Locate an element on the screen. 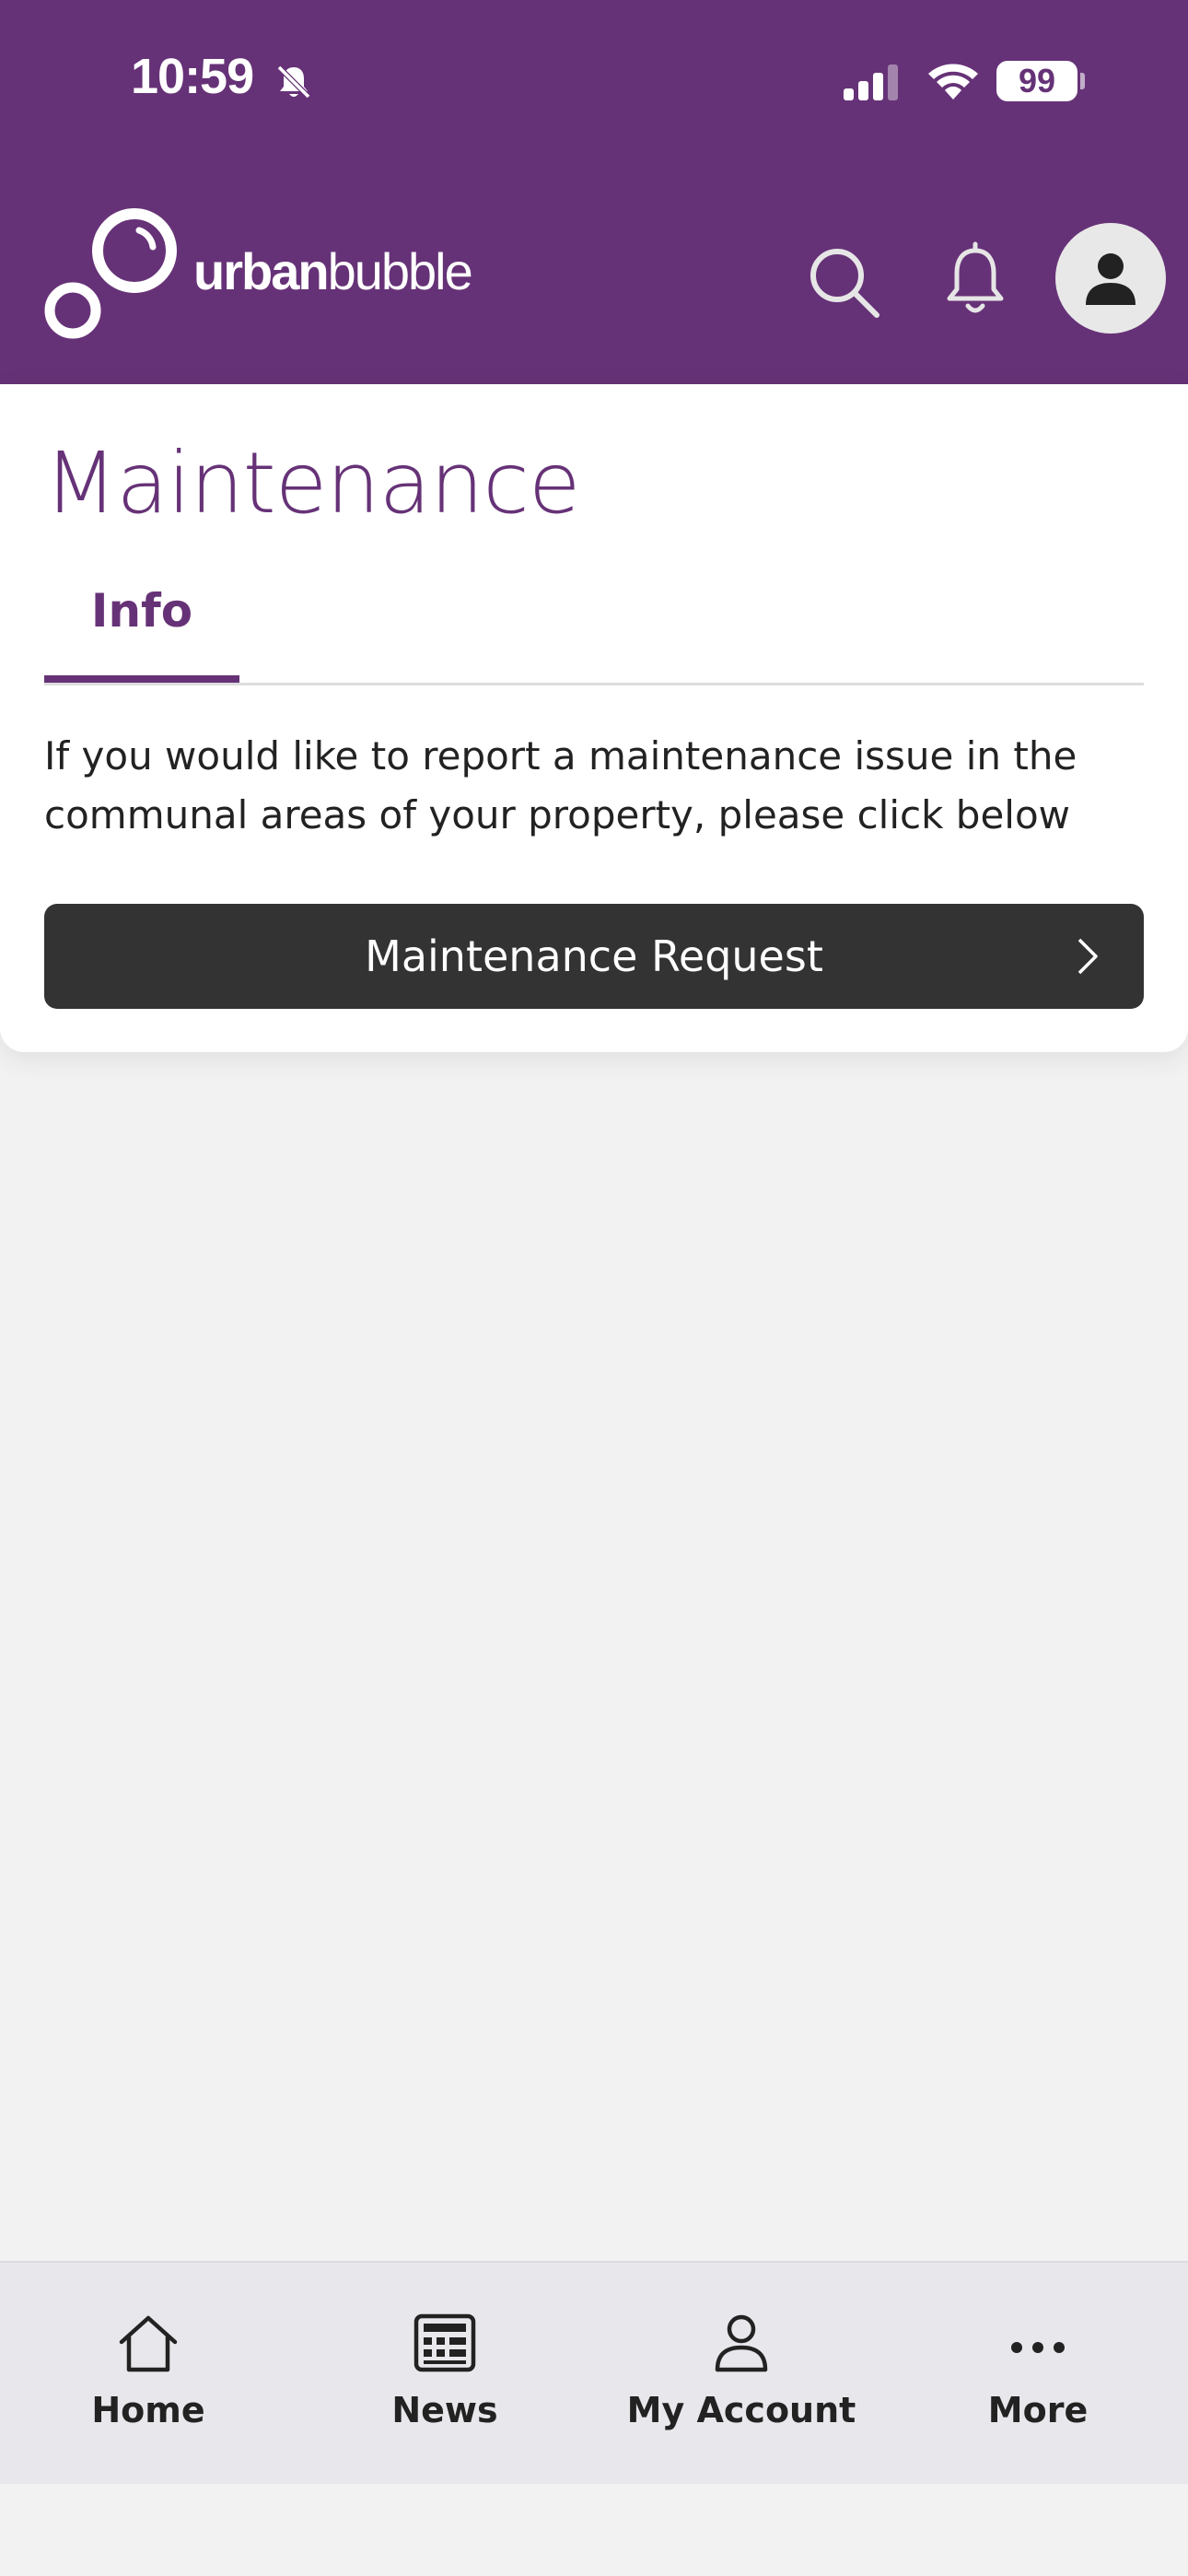  page-title: Maintenance is located at coordinates (312, 484).